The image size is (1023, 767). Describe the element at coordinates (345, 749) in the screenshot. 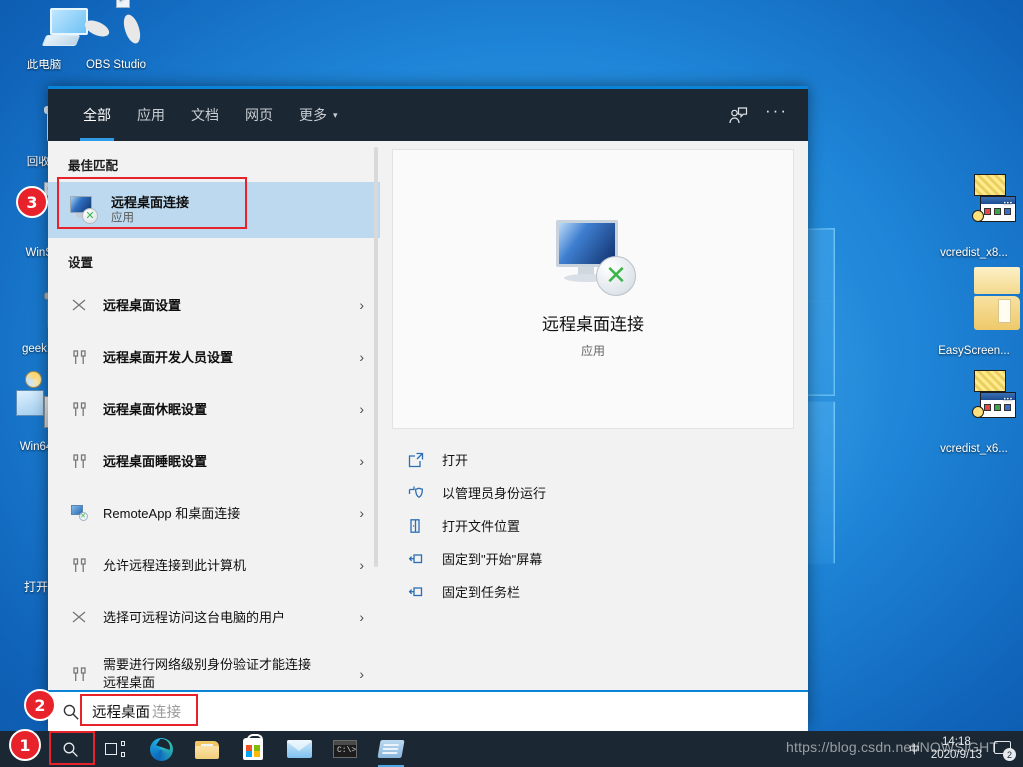

I see `taskbar-item-command-prompt: C:\>` at that location.